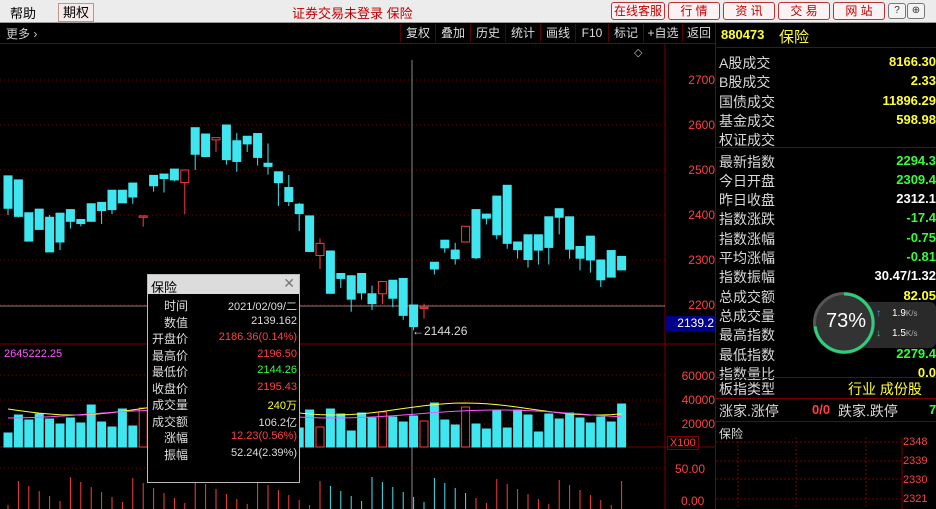 The image size is (936, 509). I want to click on quotes-button: 行 情, so click(694, 11).